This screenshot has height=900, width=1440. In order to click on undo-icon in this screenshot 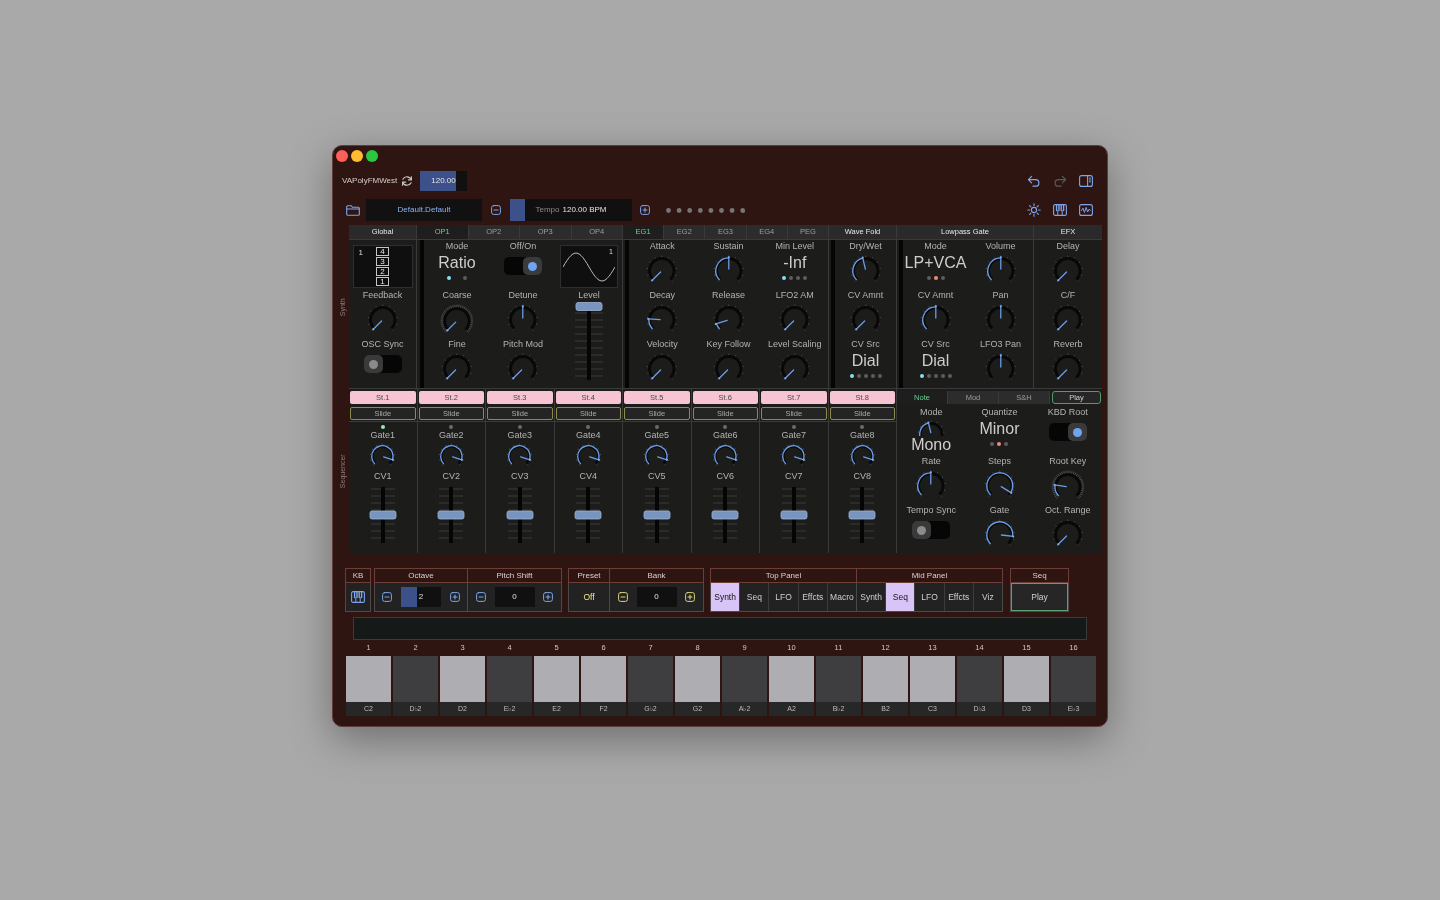, I will do `click(1034, 181)`.